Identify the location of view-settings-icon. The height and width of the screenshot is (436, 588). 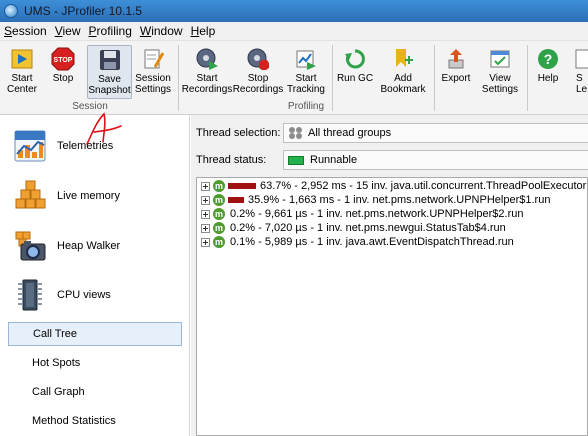
(500, 59).